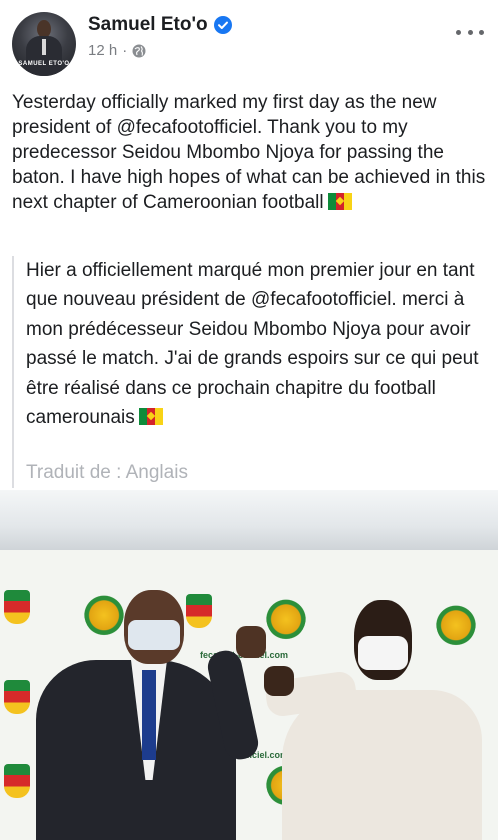  Describe the element at coordinates (44, 64) in the screenshot. I see `avatar-caption: SAMUEL ETO'O` at that location.